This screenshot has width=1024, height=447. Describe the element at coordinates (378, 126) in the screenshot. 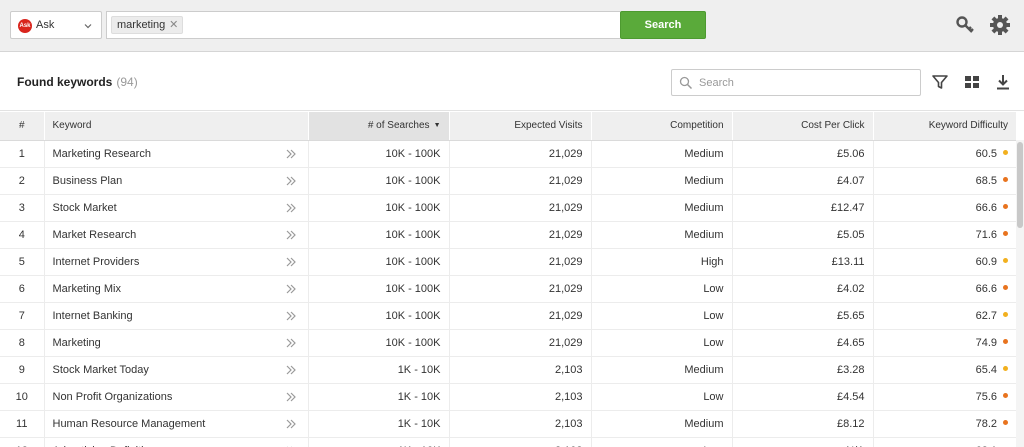

I see `col-header-searches: # of Searches ▼` at that location.